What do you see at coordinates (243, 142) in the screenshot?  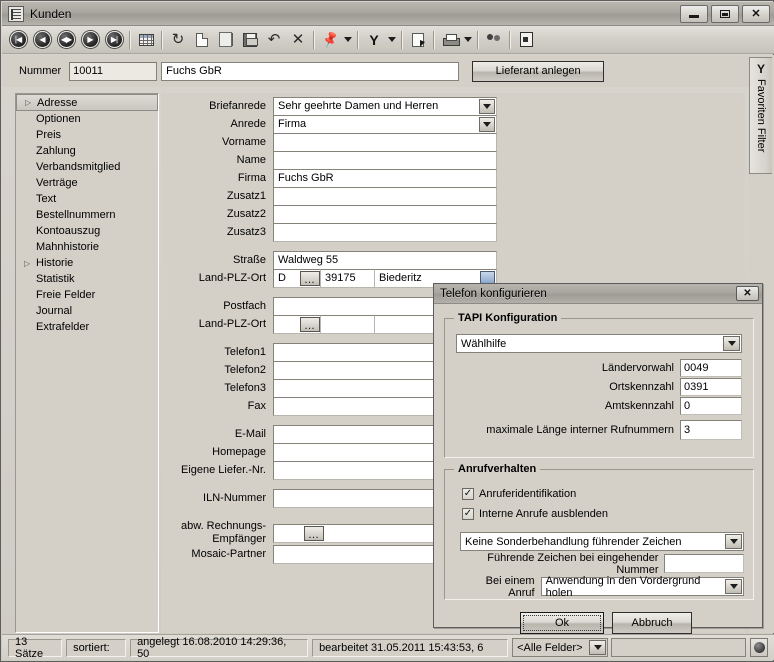 I see `field-label: Vorname` at bounding box center [243, 142].